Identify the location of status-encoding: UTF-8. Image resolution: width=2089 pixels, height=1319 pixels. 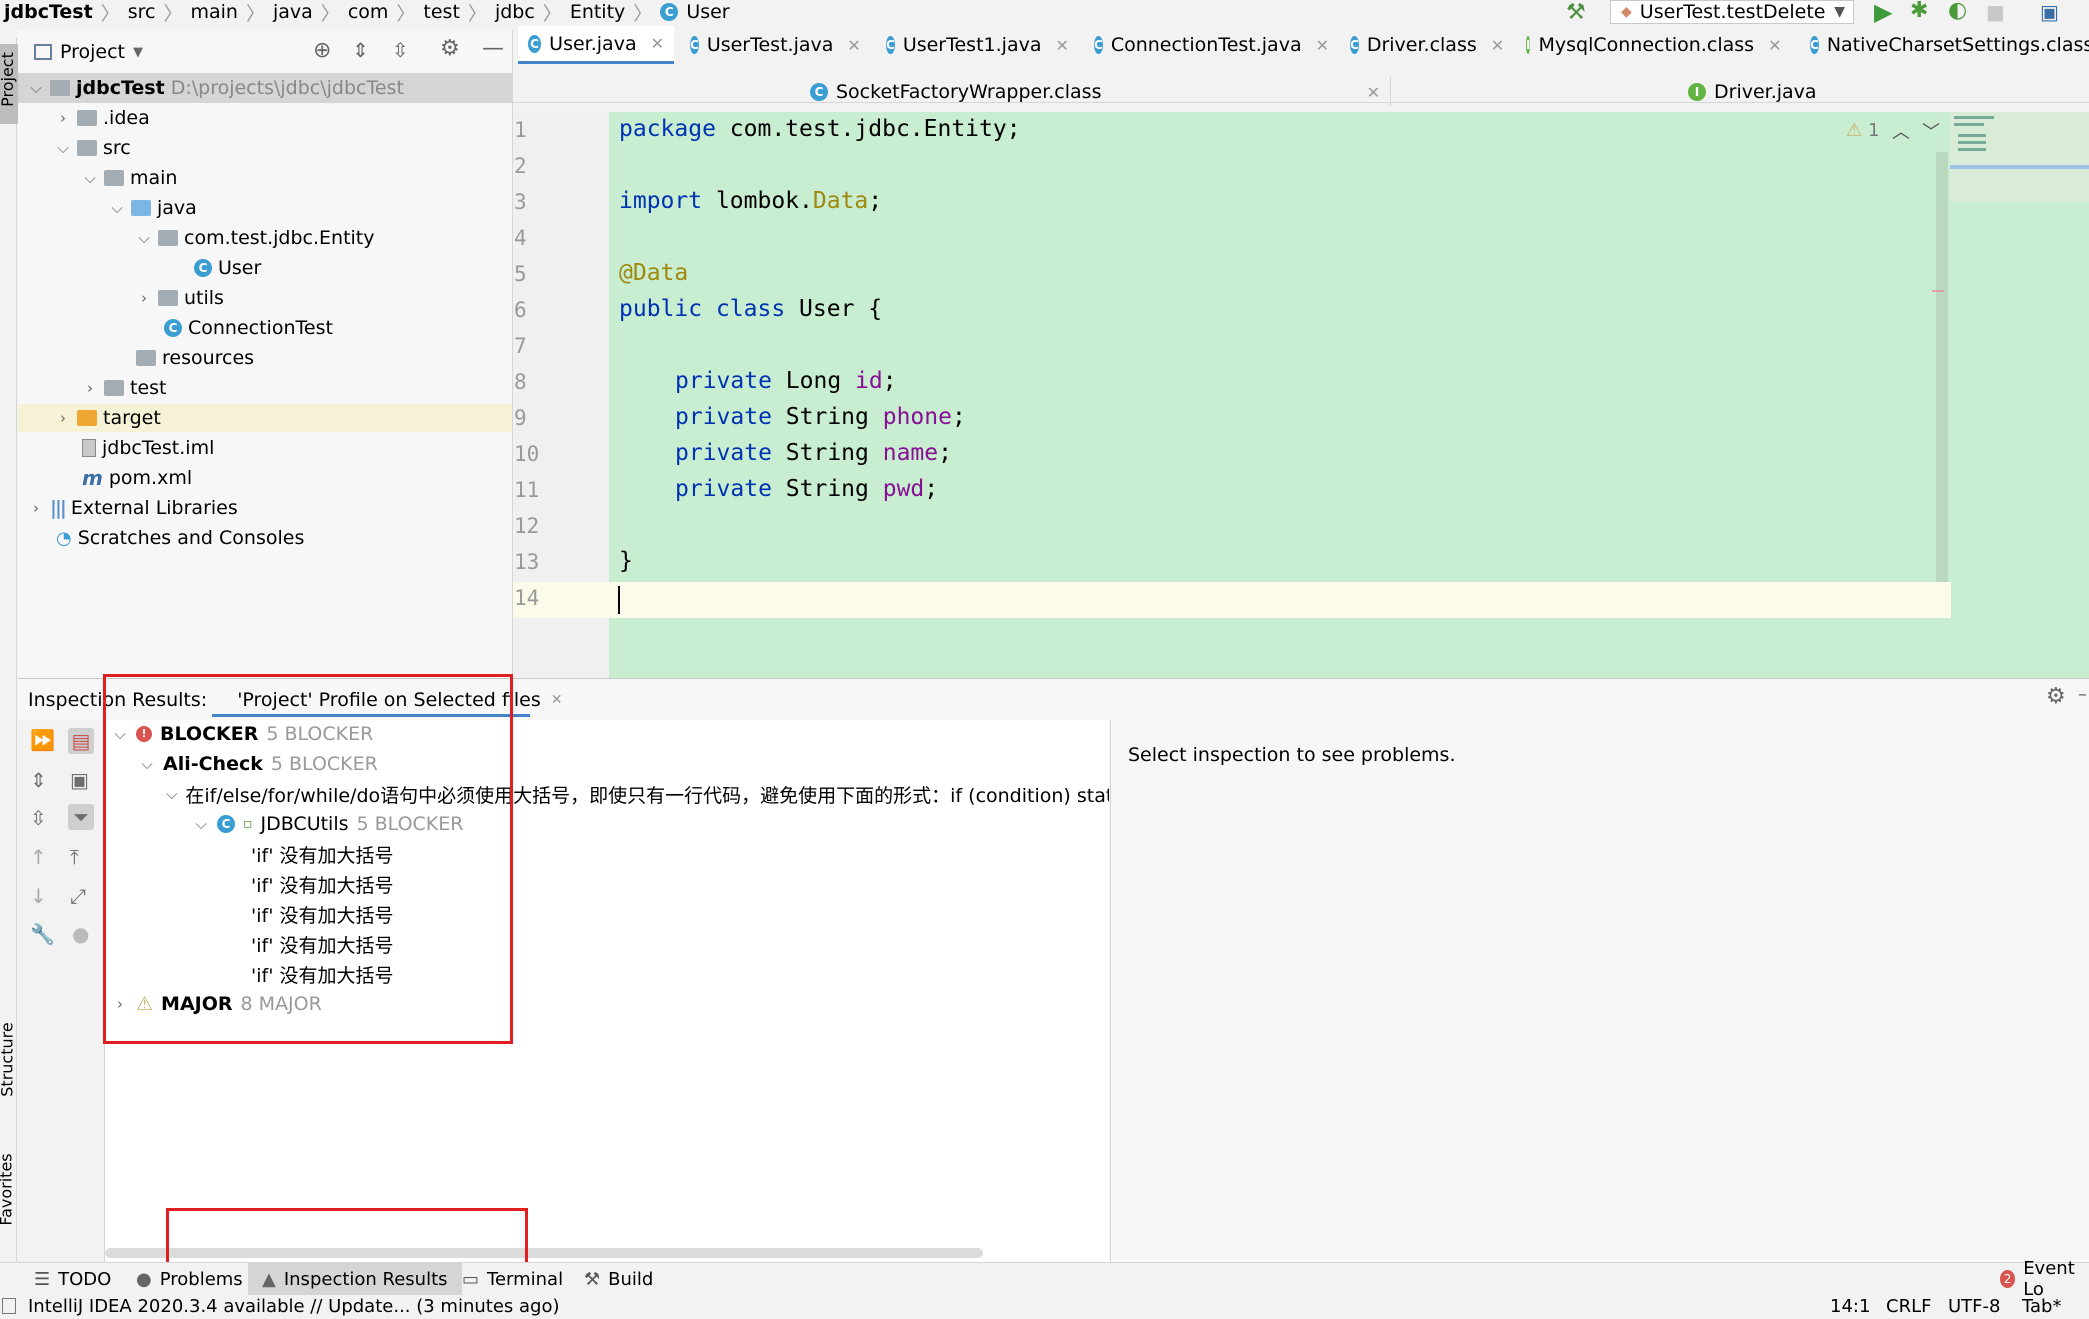
(1974, 1306).